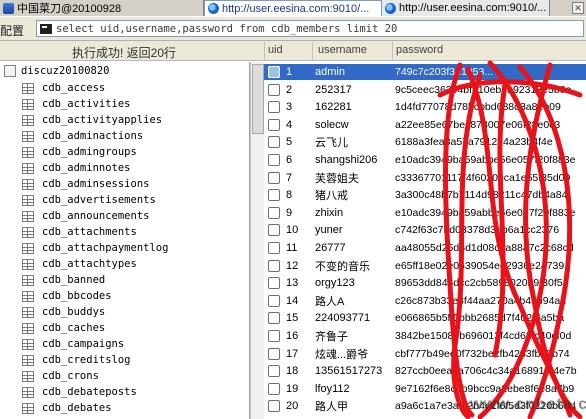 This screenshot has width=586, height=419. What do you see at coordinates (425, 283) in the screenshot?
I see `table-row: 13 orgy123 89653dd846dcc2cb5898020b9f30f5` at bounding box center [425, 283].